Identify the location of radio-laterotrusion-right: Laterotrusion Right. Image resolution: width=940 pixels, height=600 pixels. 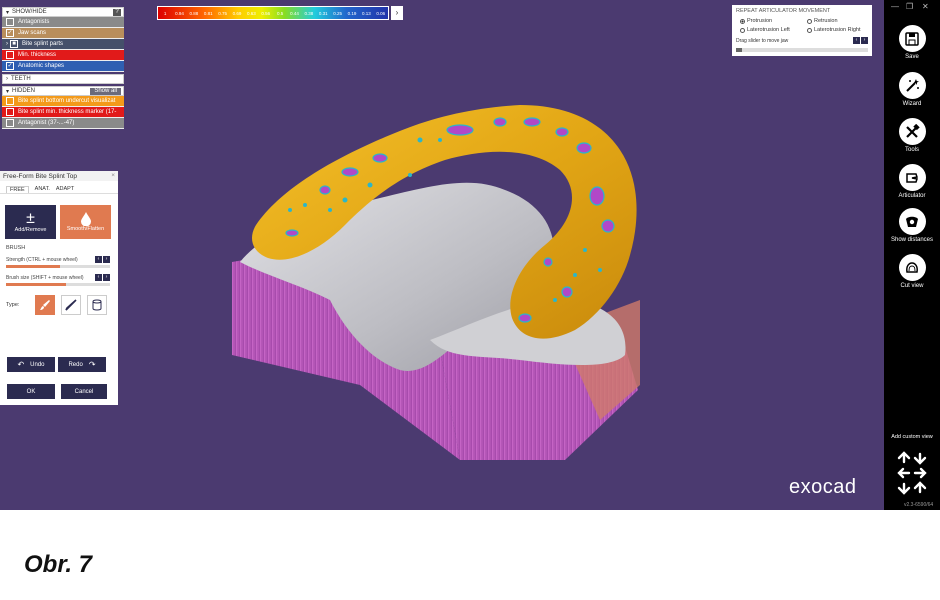
(833, 30).